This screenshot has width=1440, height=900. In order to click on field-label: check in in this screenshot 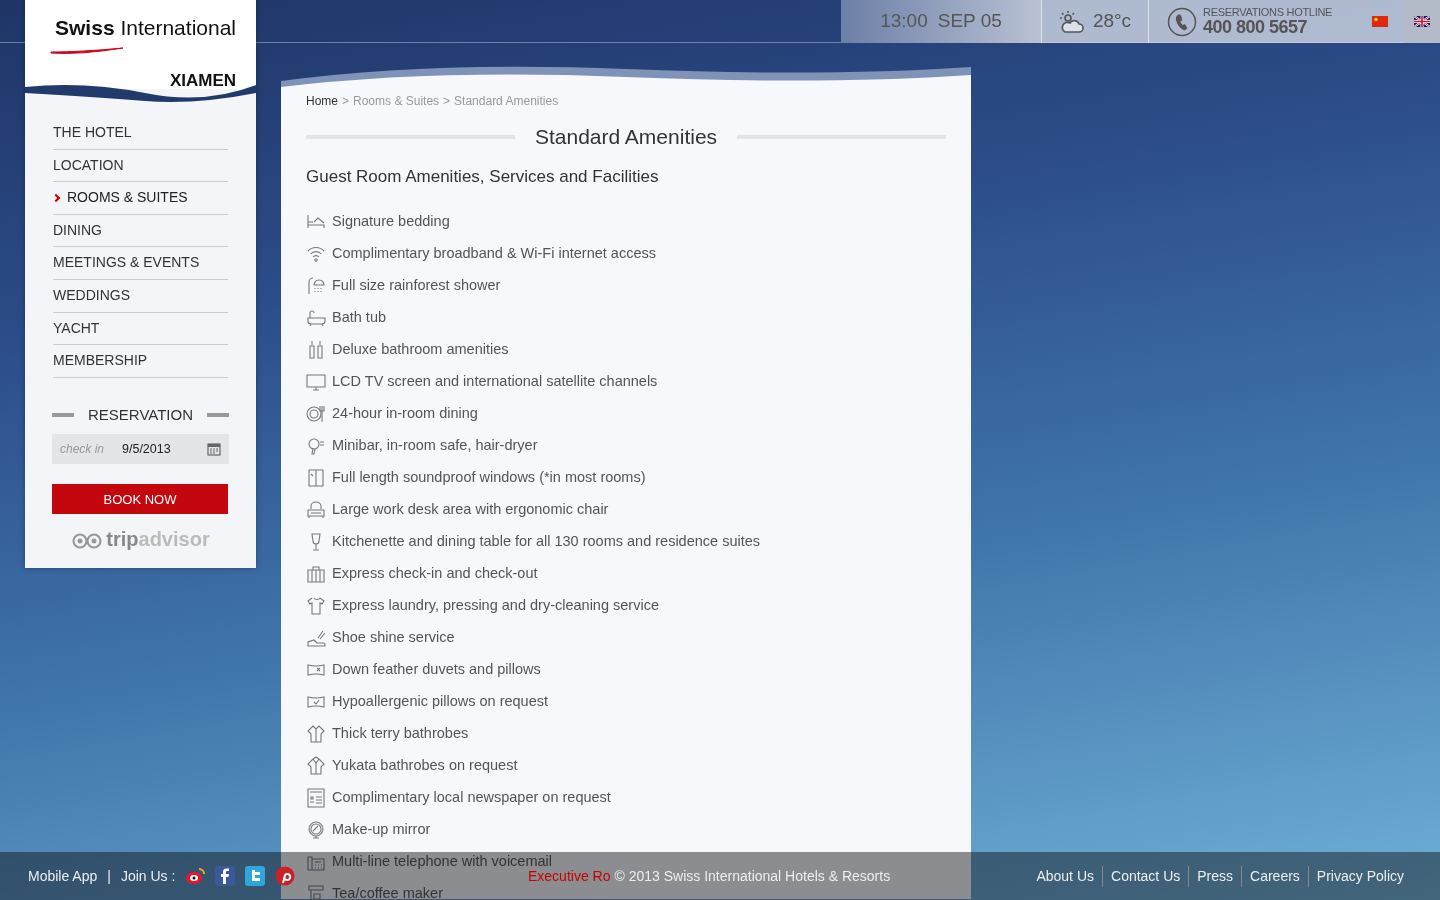, I will do `click(83, 450)`.